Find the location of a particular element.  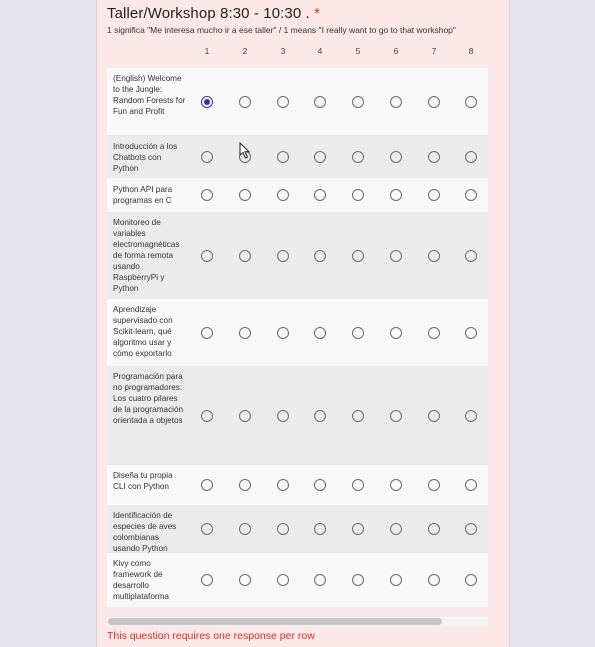

scrollbar-thumb is located at coordinates (275, 621).